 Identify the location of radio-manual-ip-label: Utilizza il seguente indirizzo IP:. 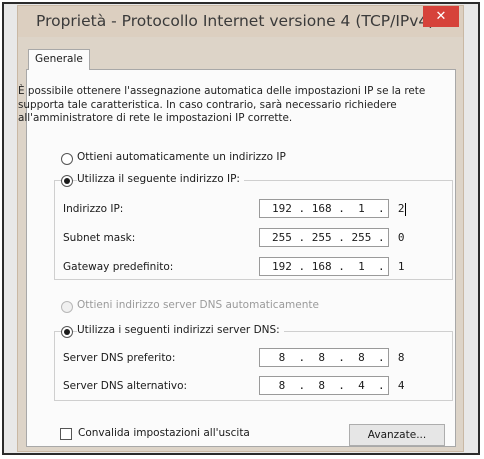
(160, 179).